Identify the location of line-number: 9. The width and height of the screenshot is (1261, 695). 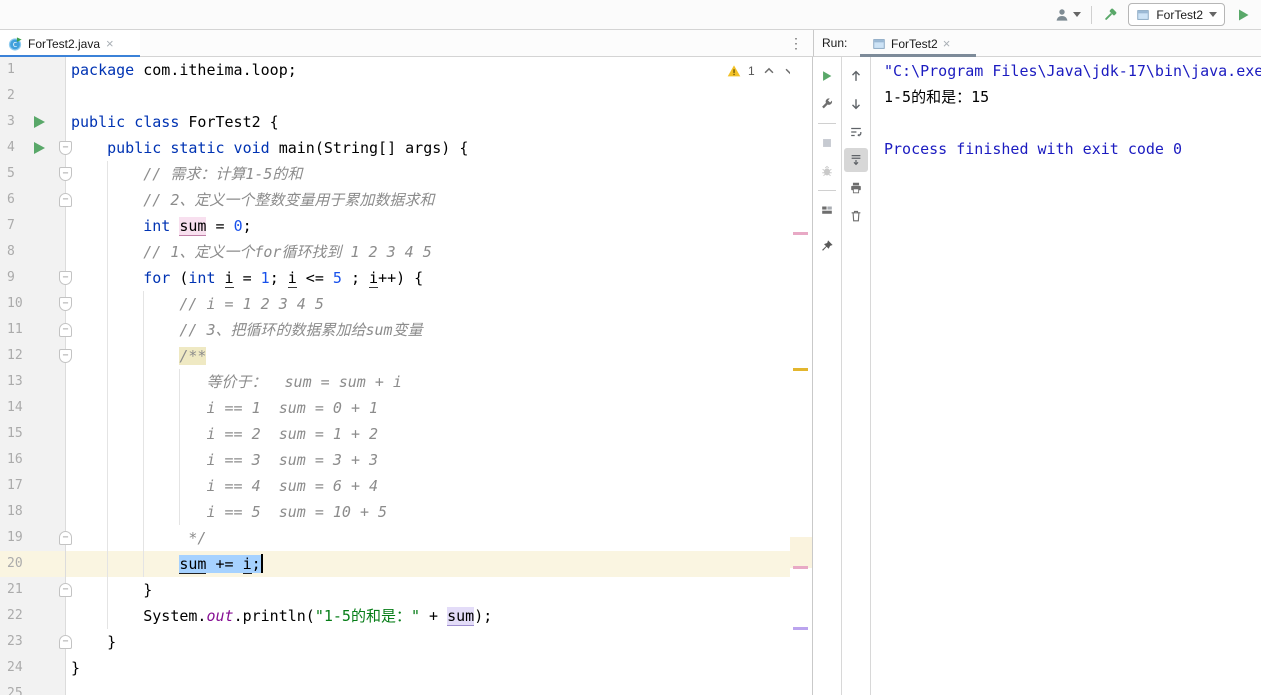
(33, 278).